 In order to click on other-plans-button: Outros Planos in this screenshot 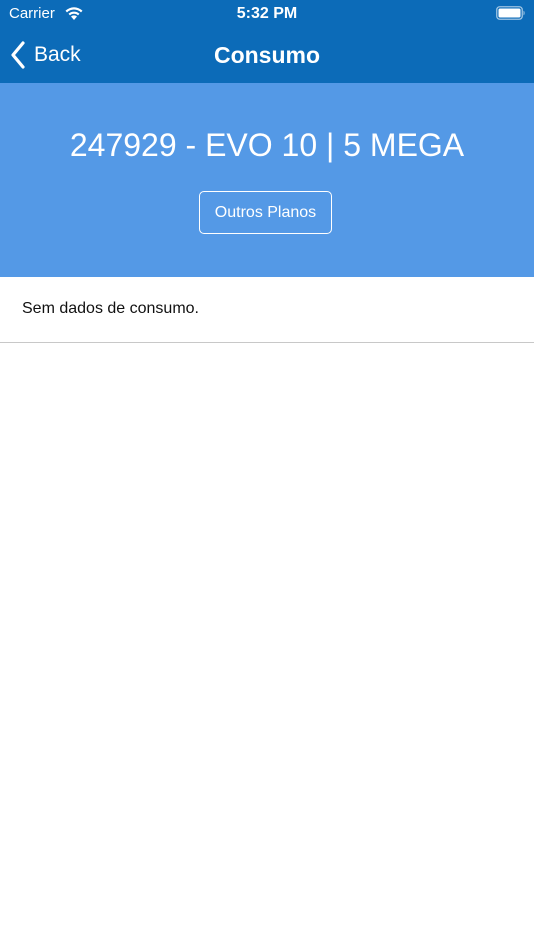, I will do `click(265, 212)`.